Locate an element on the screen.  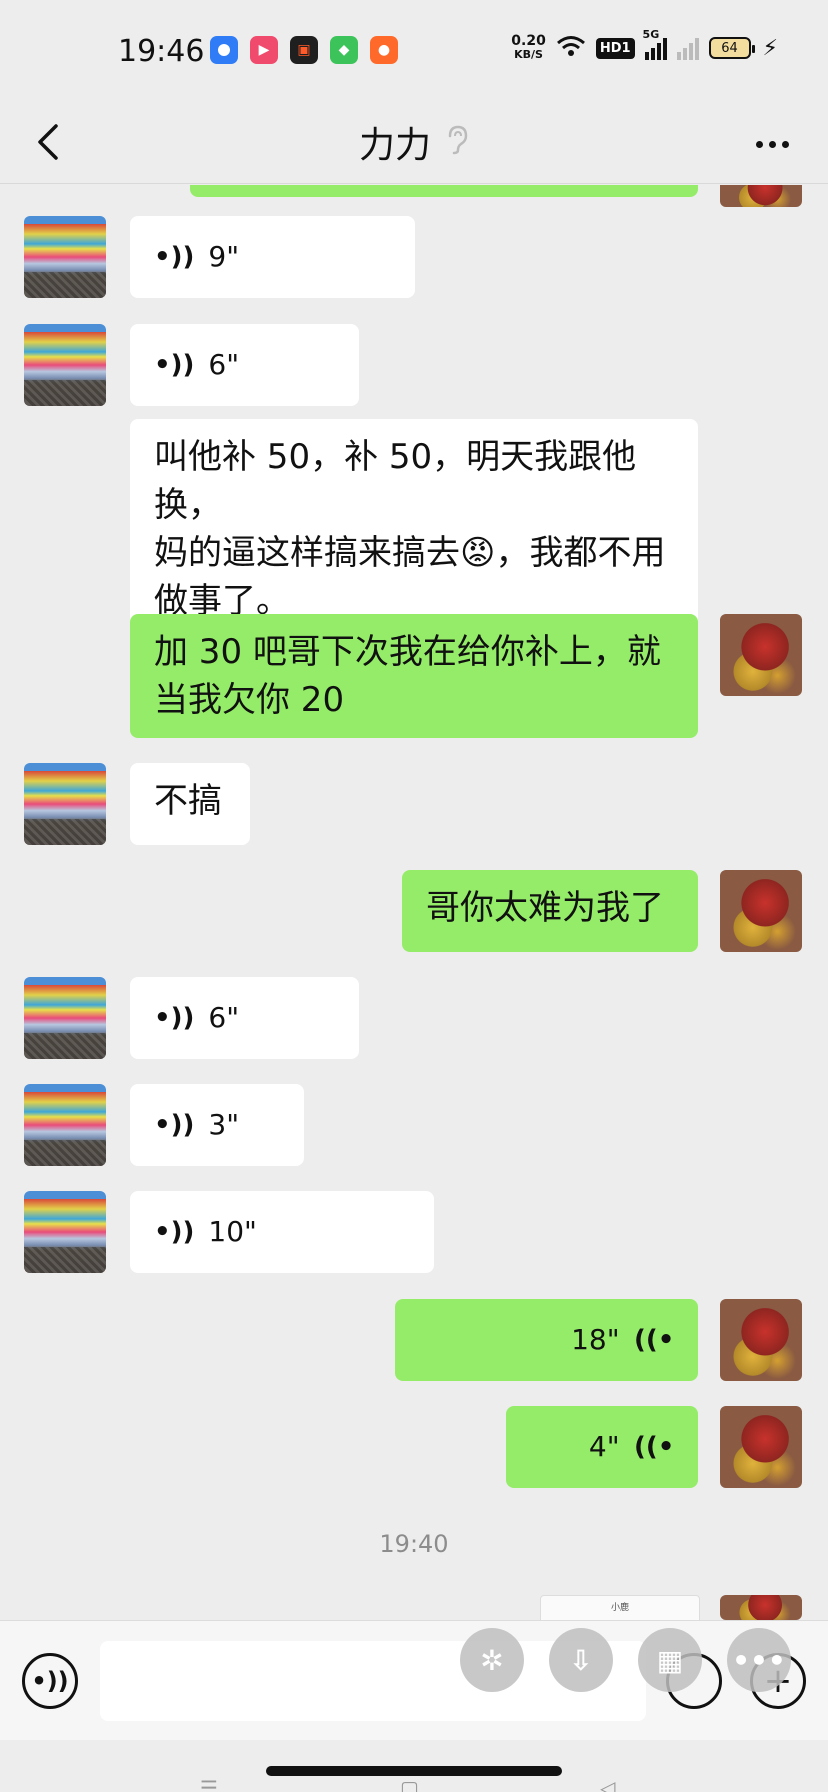
system-navigation: ☰ ▢ ◁ is located at coordinates (414, 1766).